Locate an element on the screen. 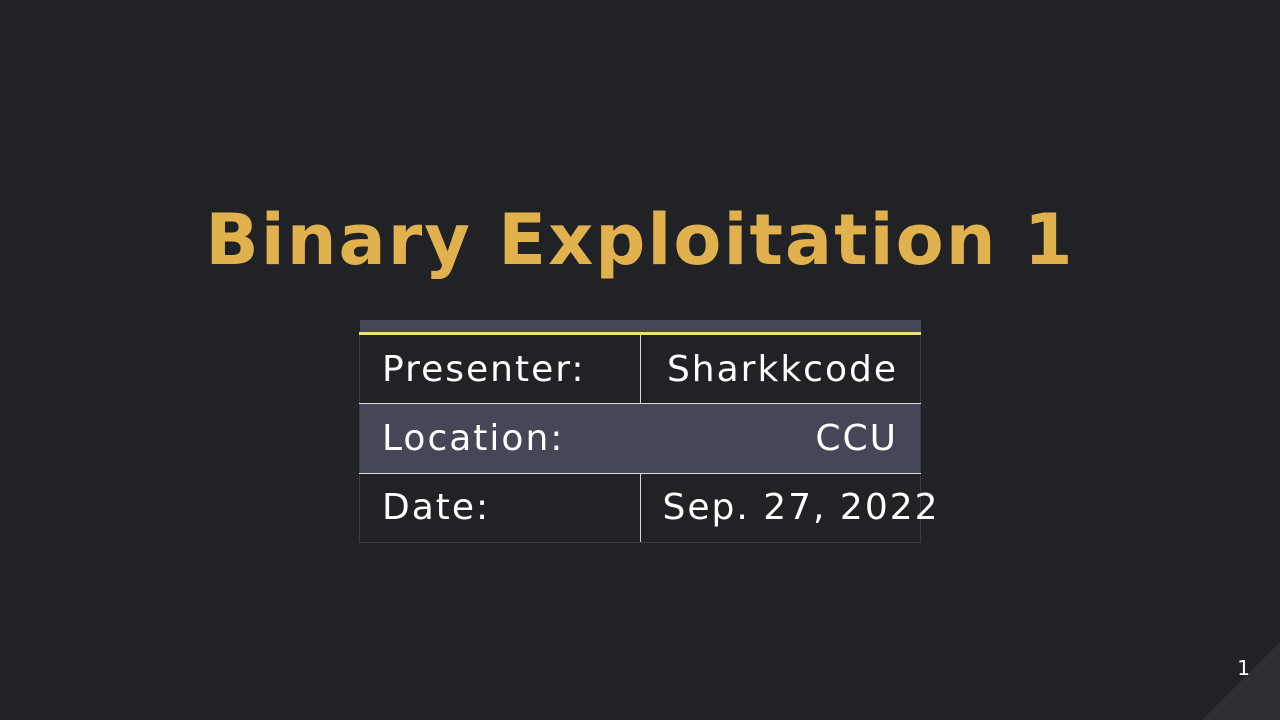  table-row-presenter: Presenter: Sharkkcode is located at coordinates (640, 369).